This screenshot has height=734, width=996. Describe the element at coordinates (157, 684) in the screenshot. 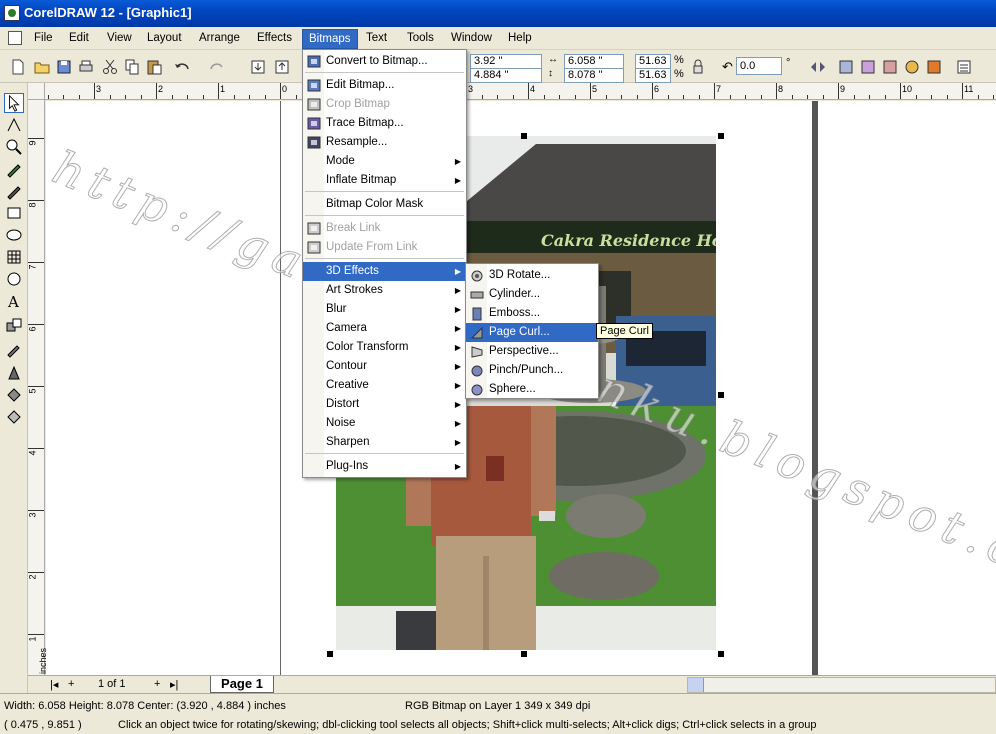

I see `add-page-after-icon: +` at that location.